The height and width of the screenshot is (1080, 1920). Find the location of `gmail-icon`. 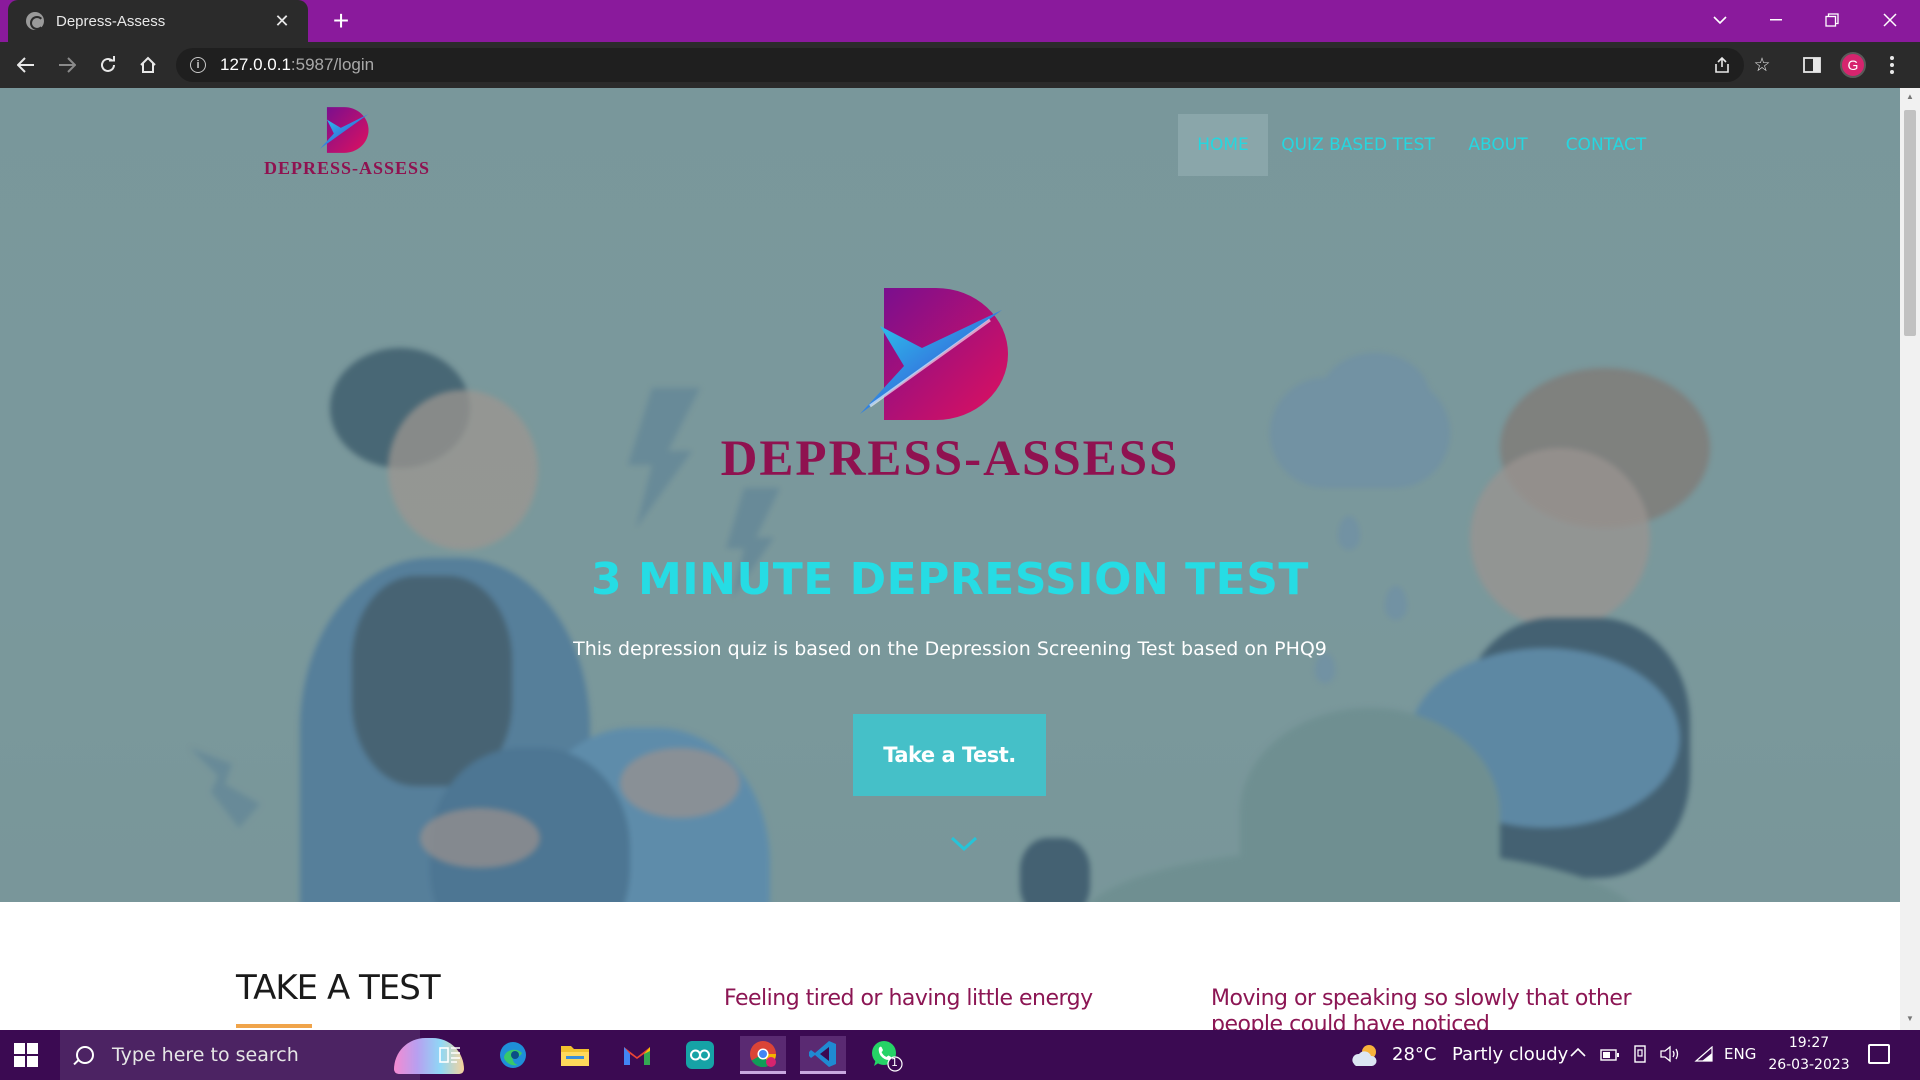

gmail-icon is located at coordinates (637, 1055).